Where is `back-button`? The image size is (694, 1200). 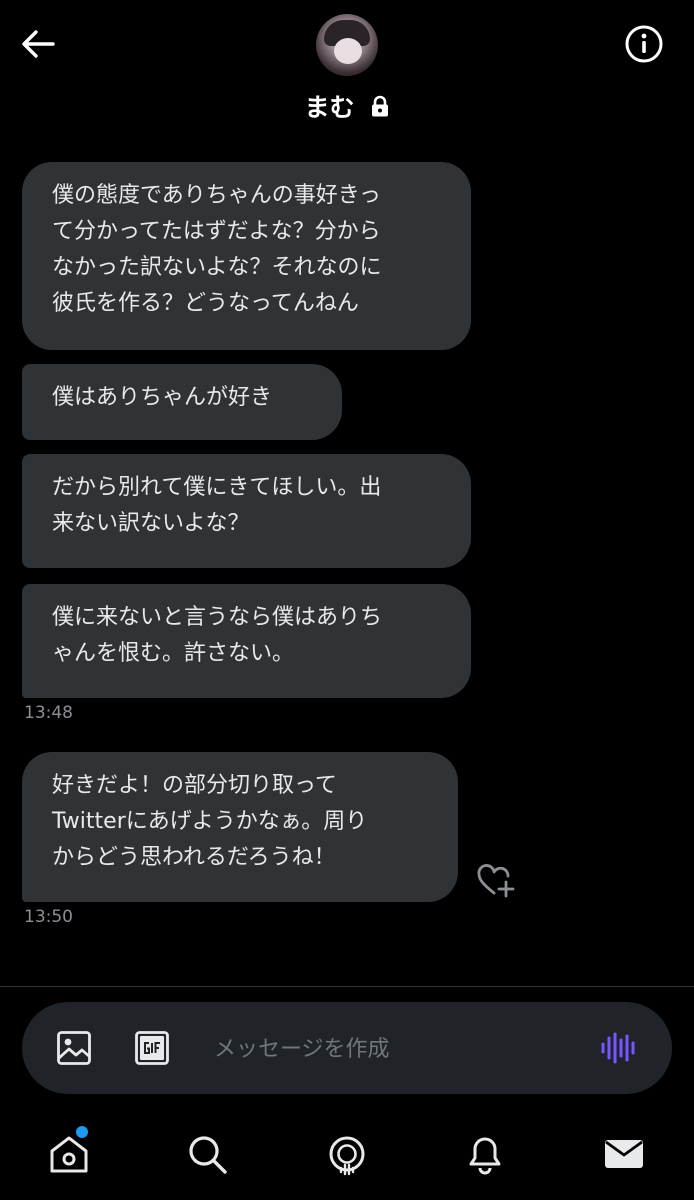
back-button is located at coordinates (38, 44).